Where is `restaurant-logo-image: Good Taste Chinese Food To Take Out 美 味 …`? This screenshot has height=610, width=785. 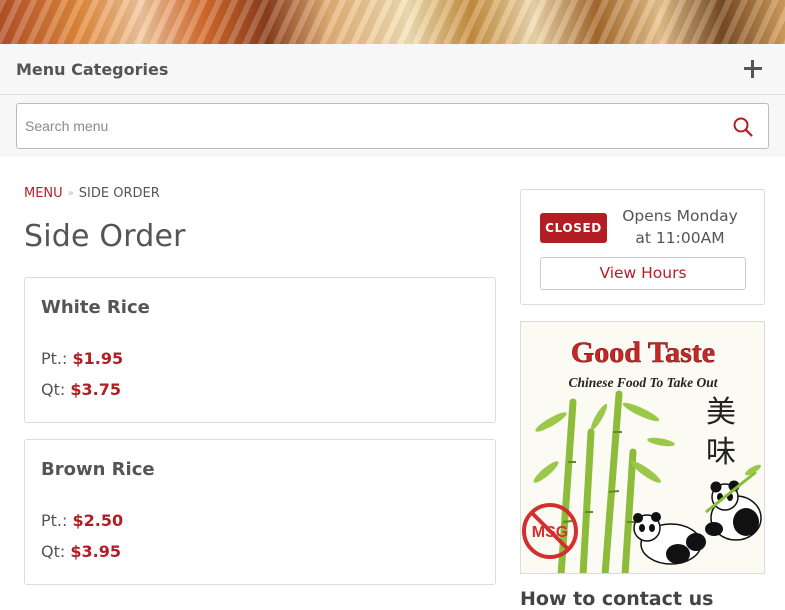 restaurant-logo-image: Good Taste Chinese Food To Take Out 美 味 … is located at coordinates (642, 447).